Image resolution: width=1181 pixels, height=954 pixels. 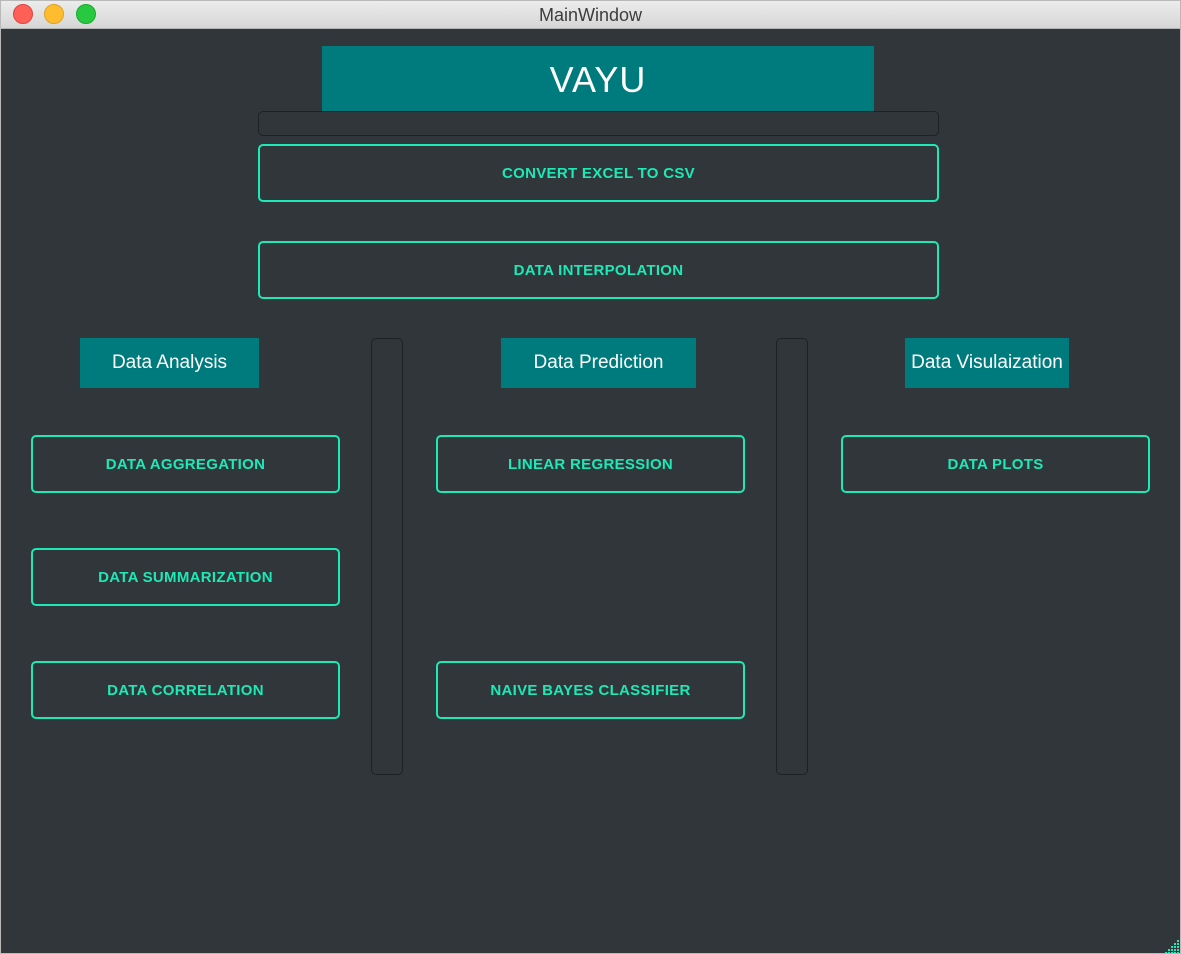 I want to click on progress-bar, so click(x=598, y=123).